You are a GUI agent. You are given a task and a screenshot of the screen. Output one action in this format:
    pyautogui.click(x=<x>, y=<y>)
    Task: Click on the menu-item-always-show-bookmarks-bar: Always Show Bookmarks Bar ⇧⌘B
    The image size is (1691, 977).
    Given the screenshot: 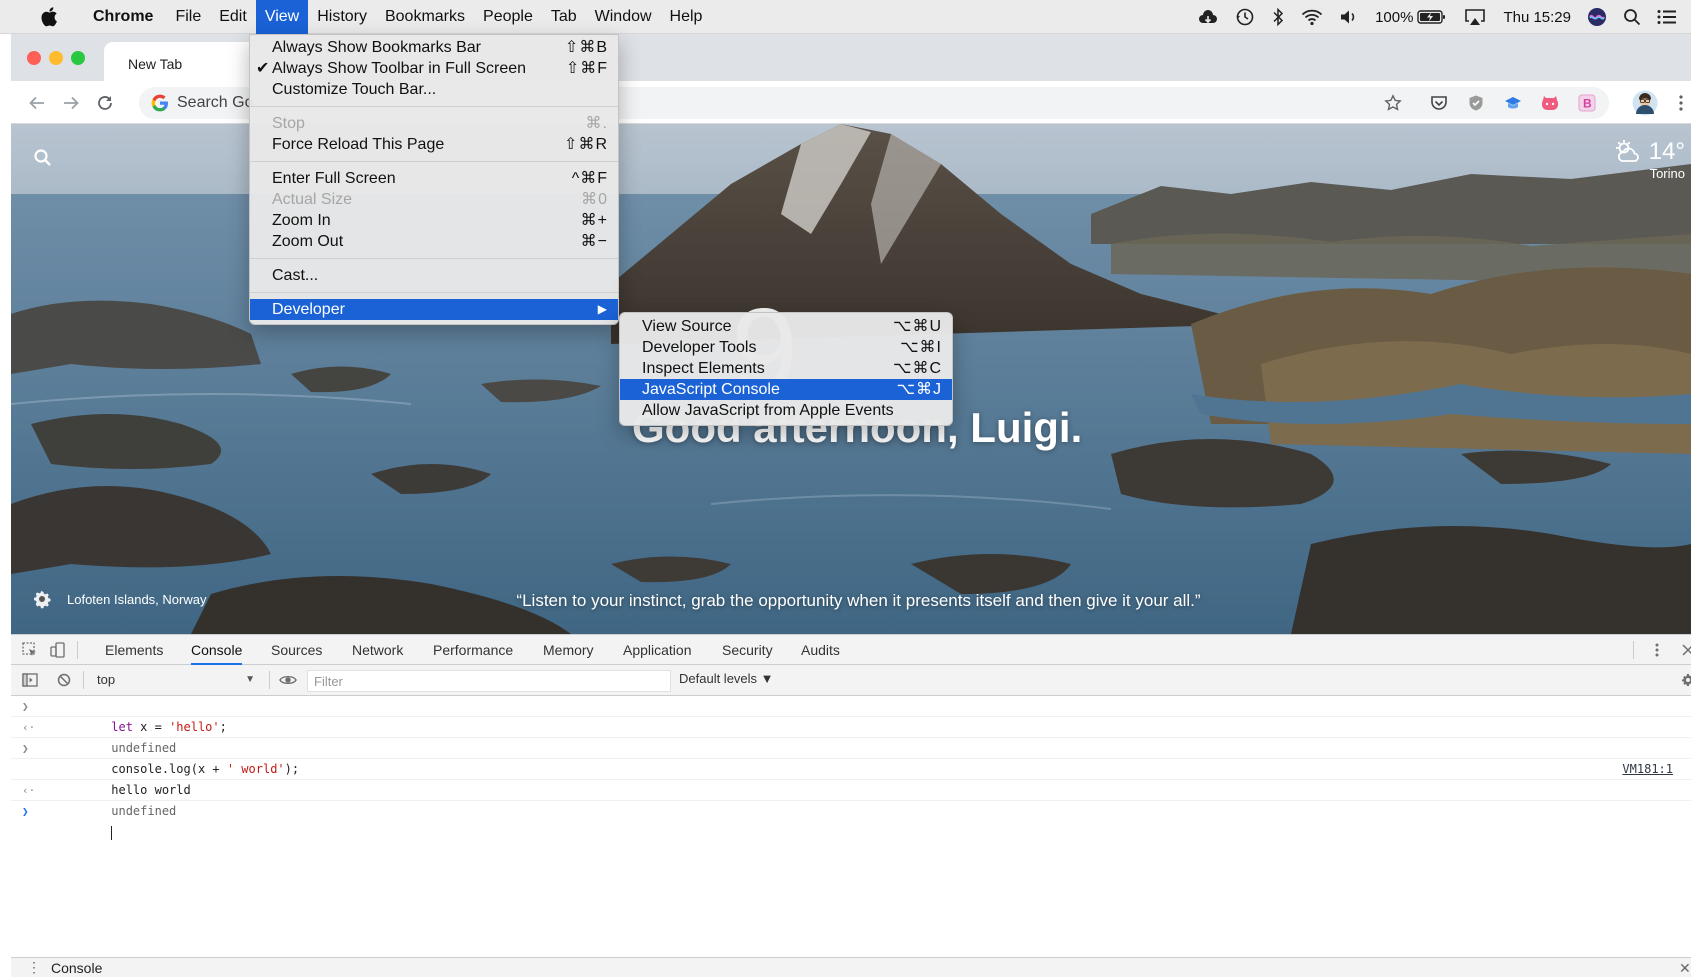 What is the action you would take?
    pyautogui.click(x=434, y=47)
    